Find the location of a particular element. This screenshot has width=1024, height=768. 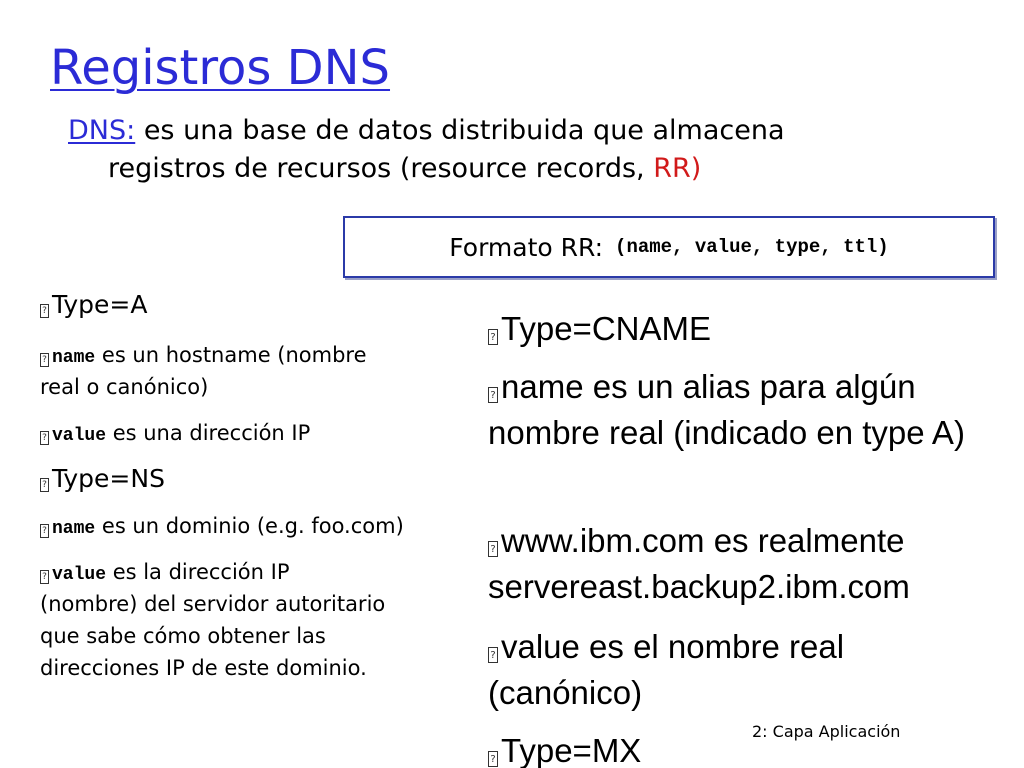

list-item-a-value: ? value es una dirección IP is located at coordinates (175, 435).